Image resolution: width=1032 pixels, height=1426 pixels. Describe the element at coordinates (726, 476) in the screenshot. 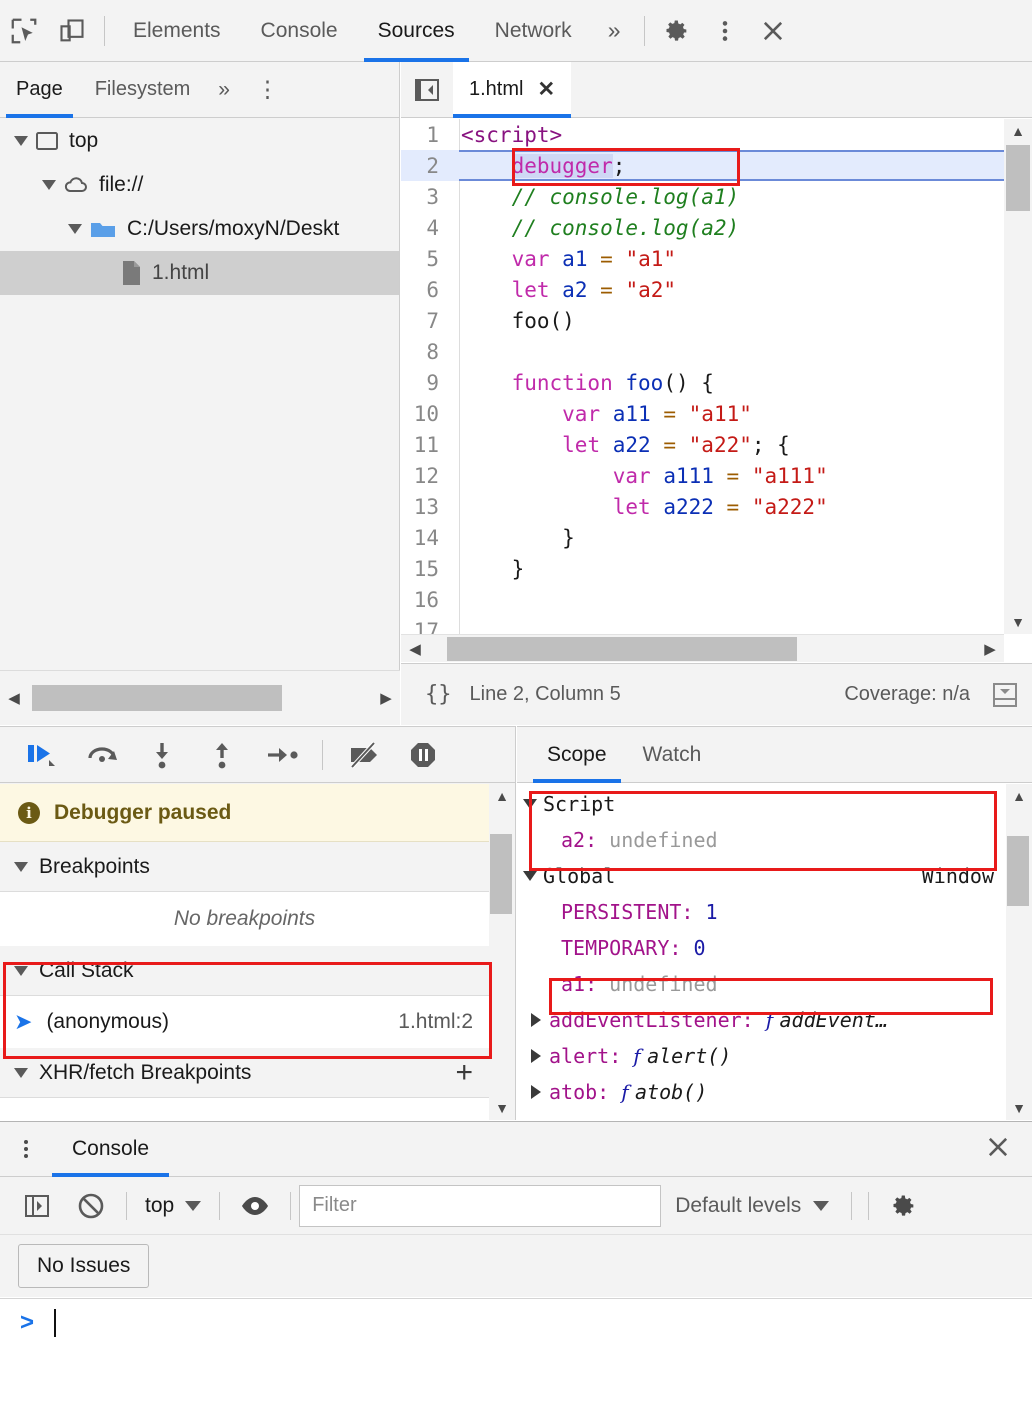

I see `code-text: var a111 = "a111"` at that location.